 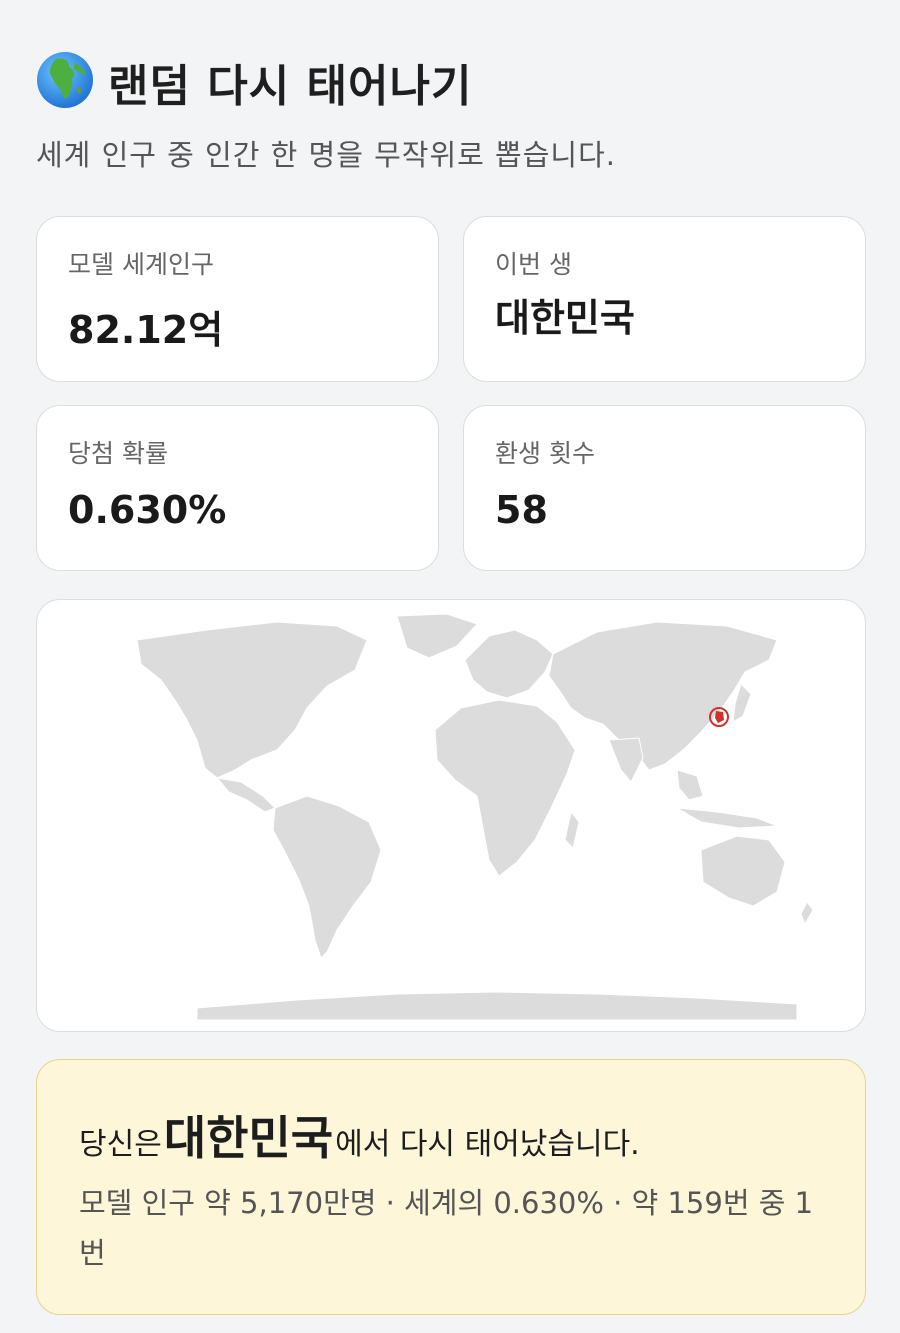 I want to click on stat-card-probability: 당첨 확률 0.630%, so click(x=237, y=488).